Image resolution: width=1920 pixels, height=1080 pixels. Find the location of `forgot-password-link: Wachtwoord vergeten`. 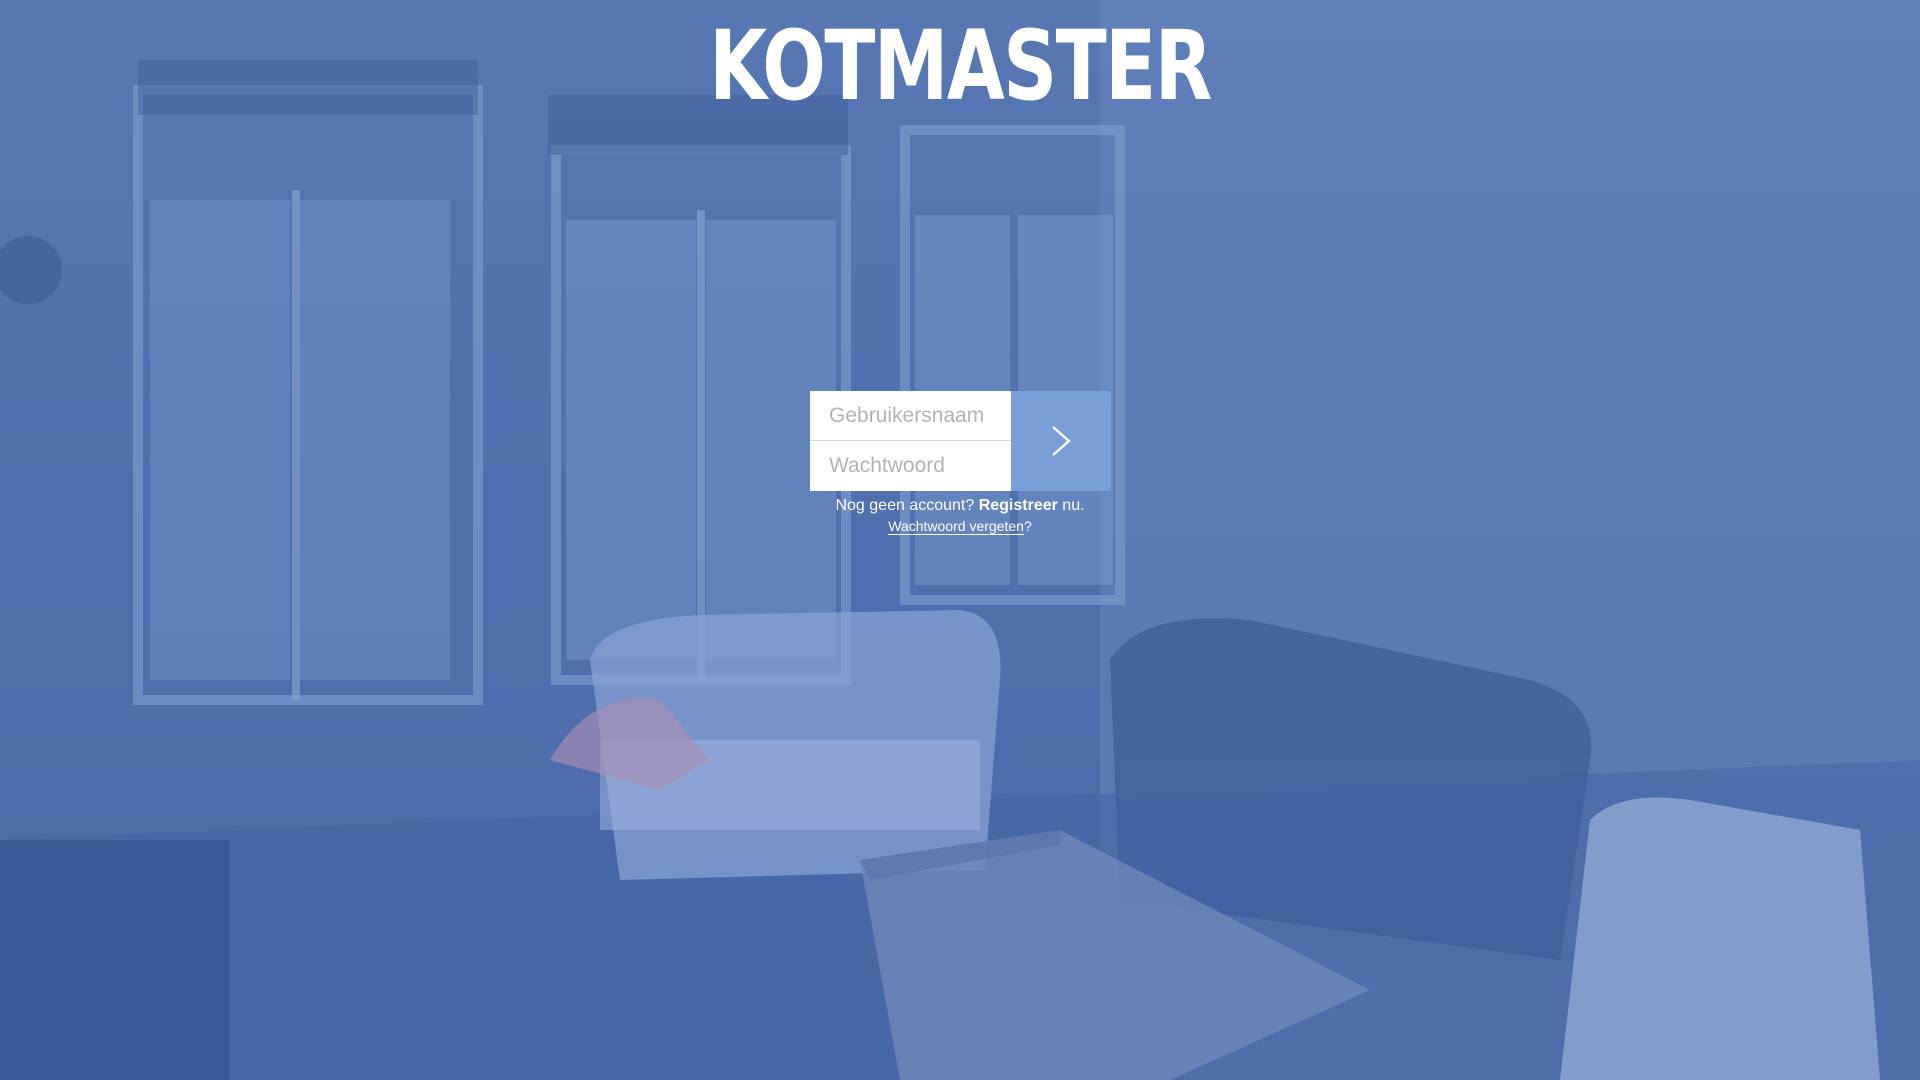

forgot-password-link: Wachtwoord vergeten is located at coordinates (956, 526).